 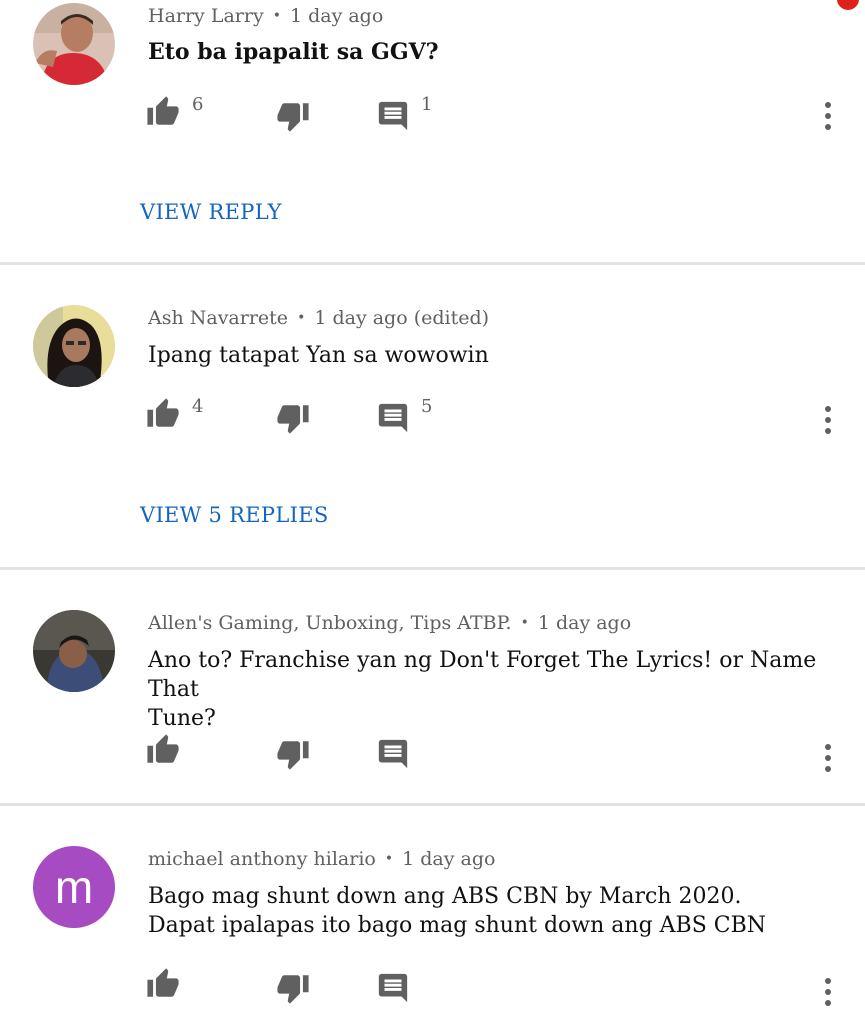 I want to click on comment-meta: Harry Larry • 1 day ago, so click(x=265, y=16).